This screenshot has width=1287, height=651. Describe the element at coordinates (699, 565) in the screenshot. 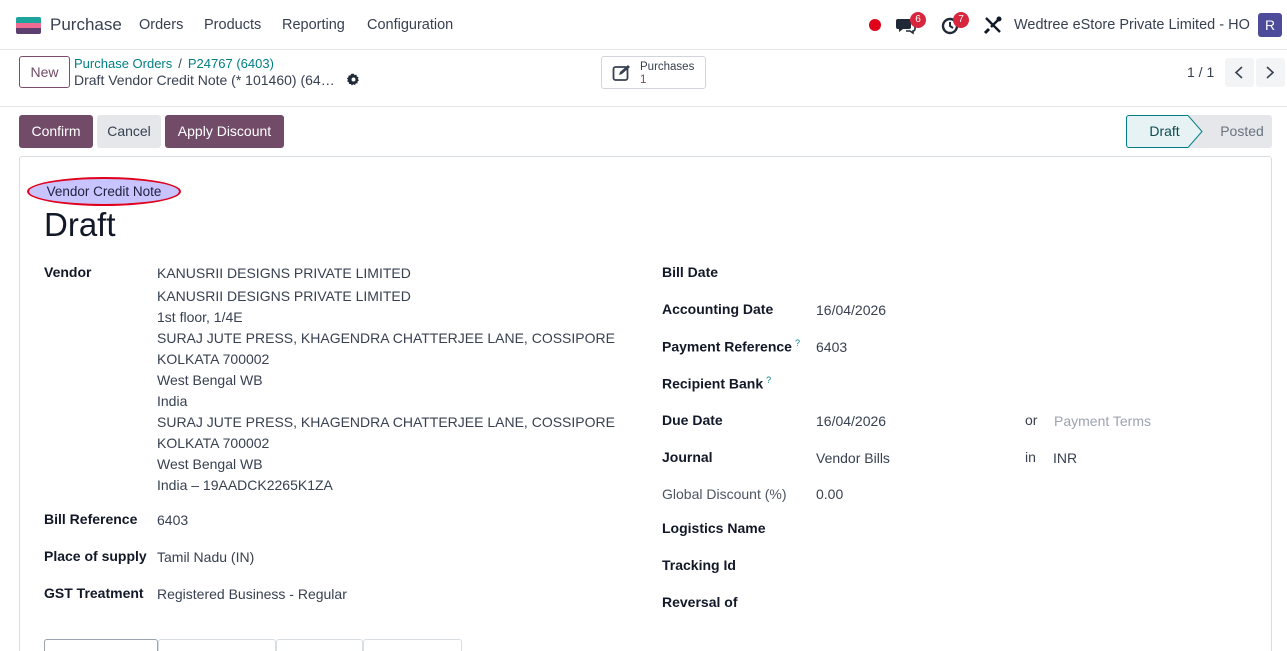

I see `tracking-id-label: Tracking Id` at that location.